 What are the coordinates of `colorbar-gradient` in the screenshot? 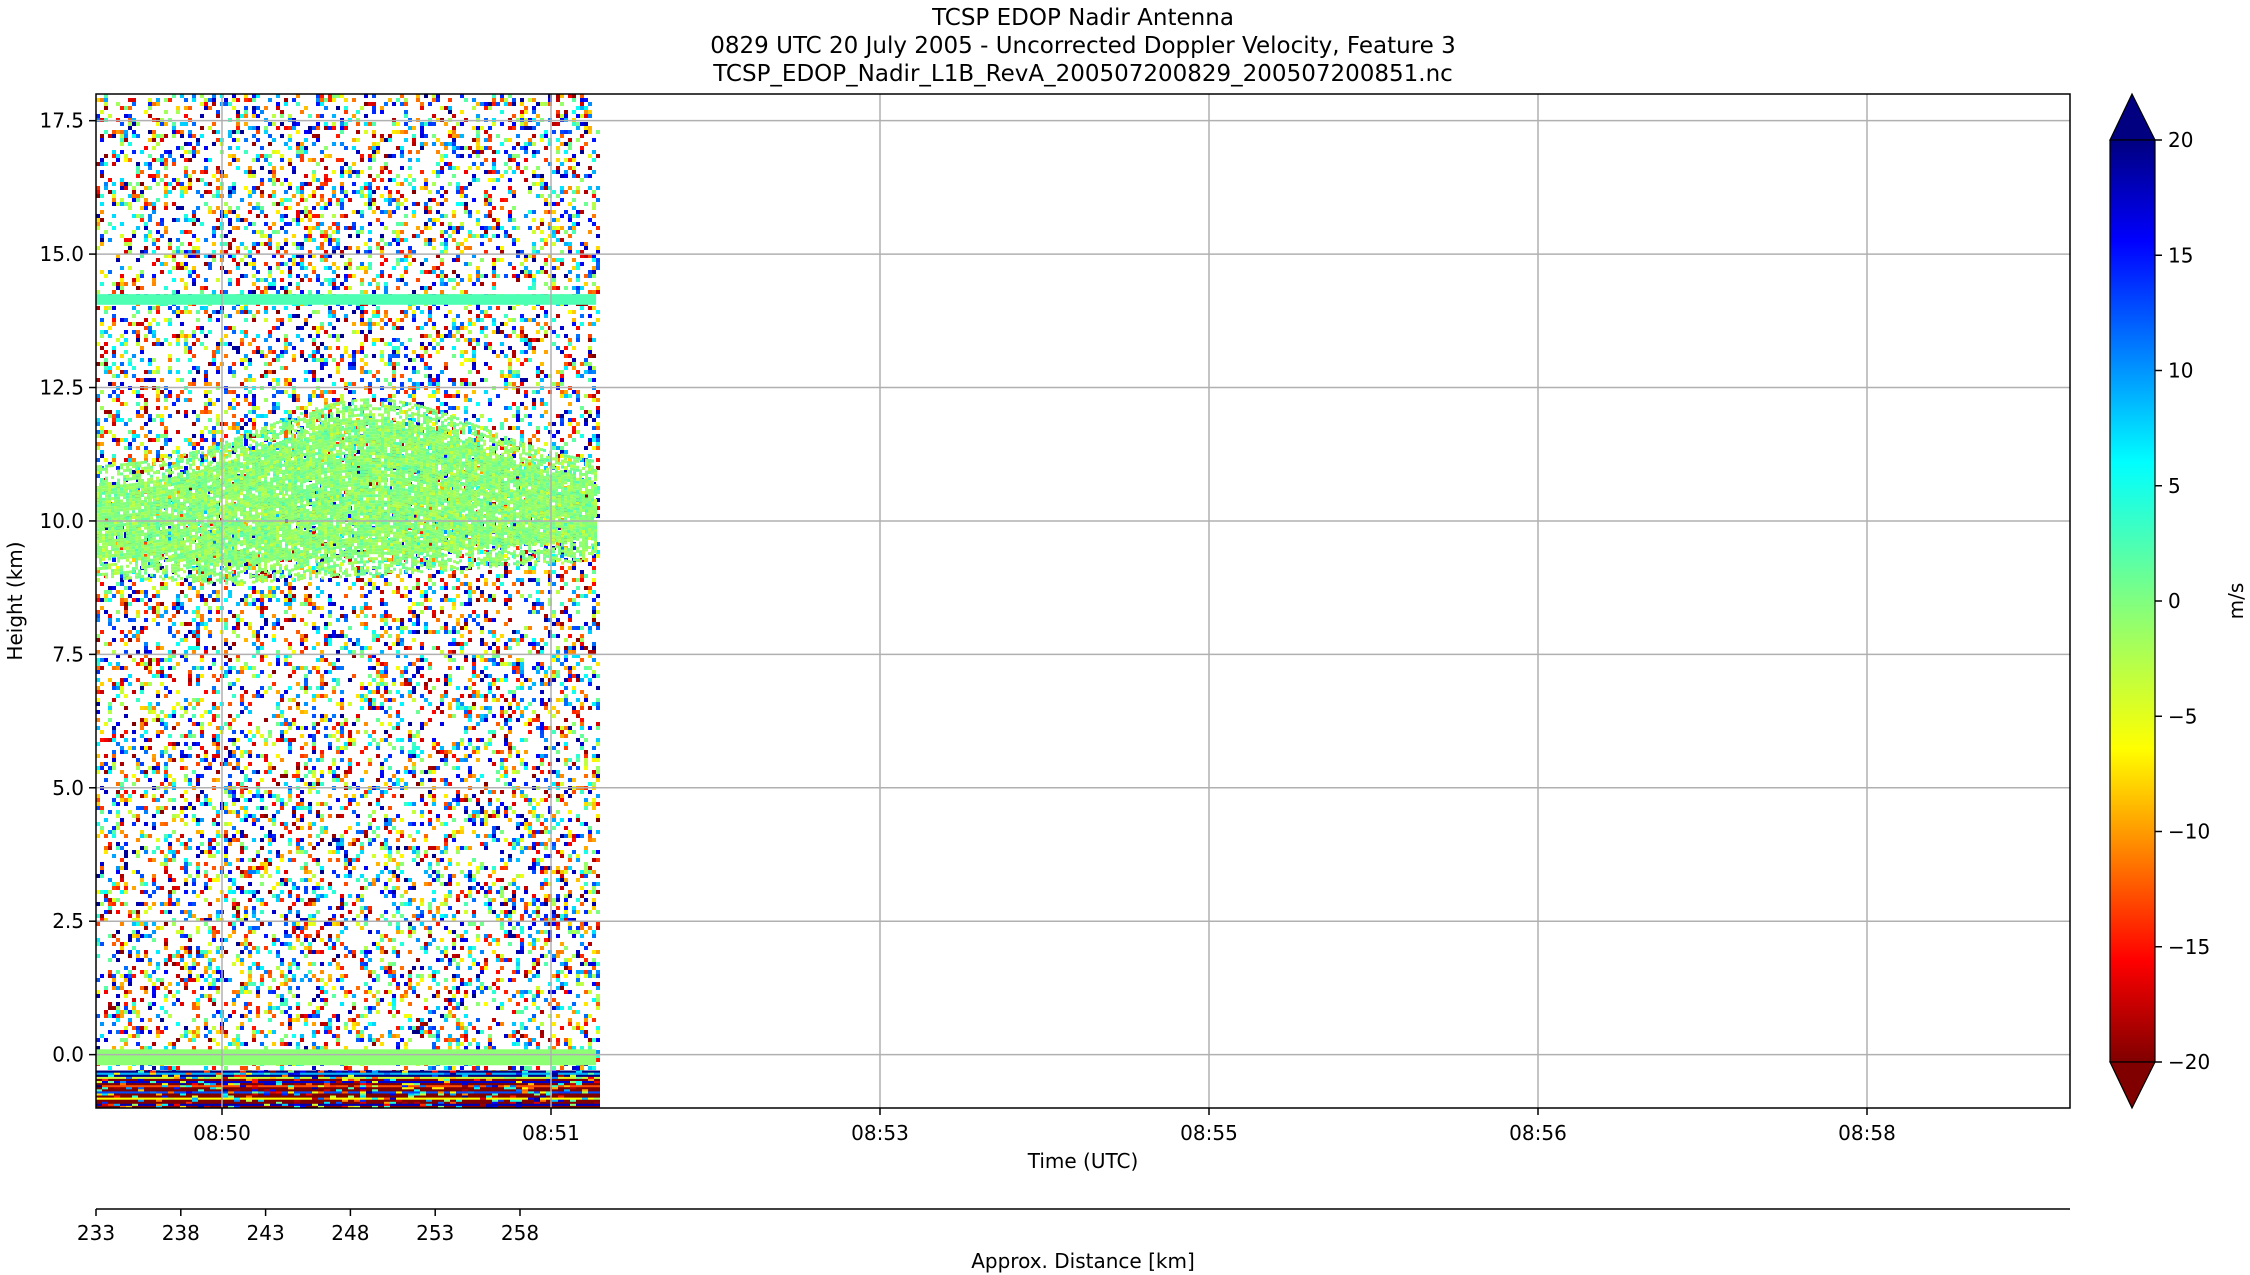 It's located at (2132, 601).